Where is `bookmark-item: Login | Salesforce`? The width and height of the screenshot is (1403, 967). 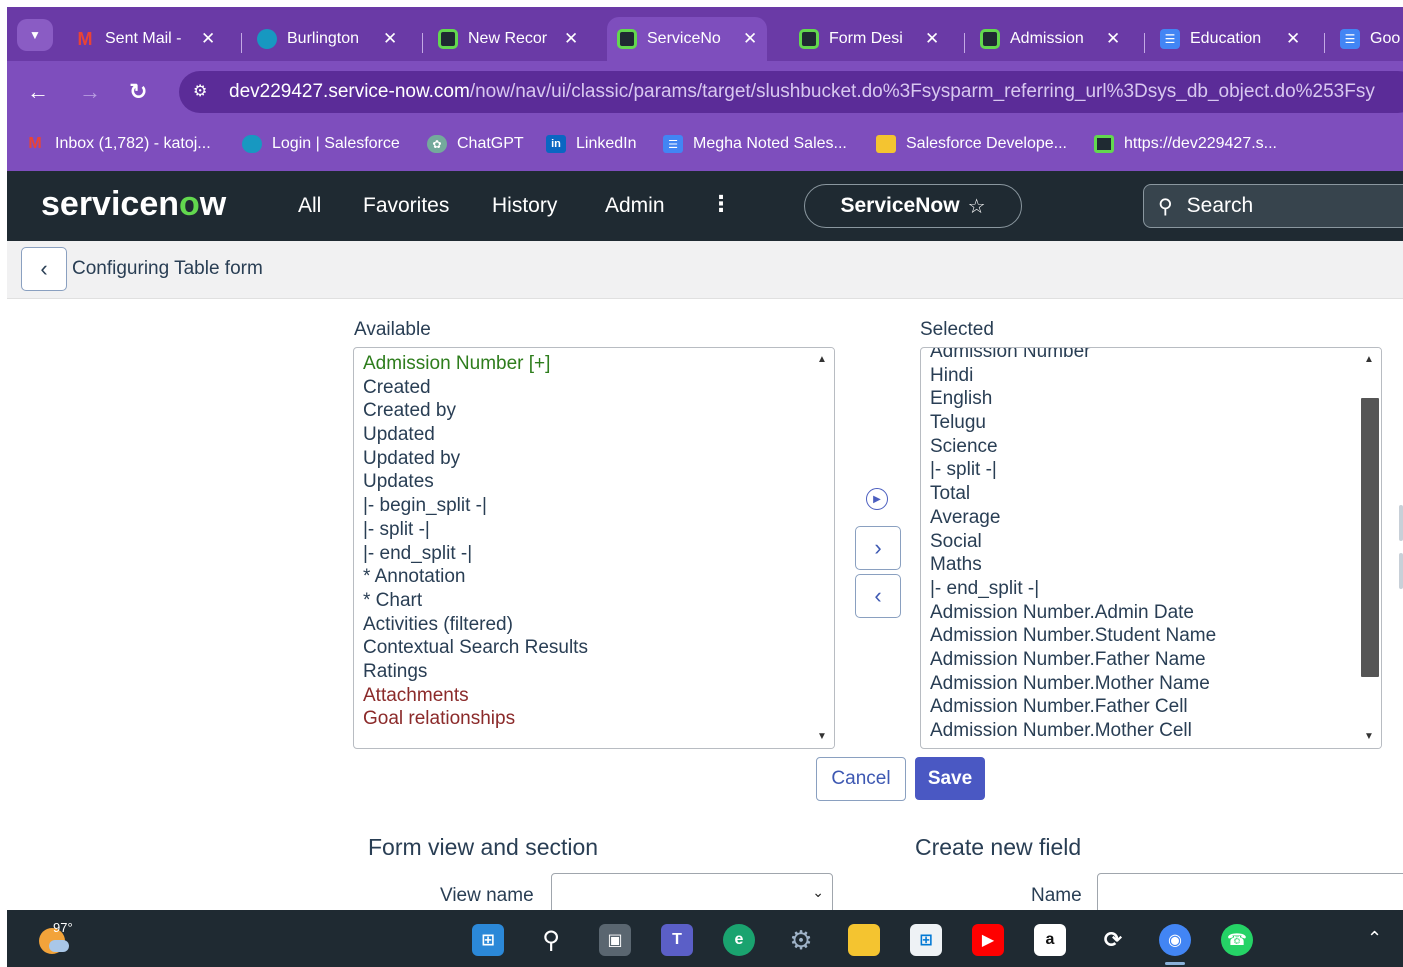 bookmark-item: Login | Salesforce is located at coordinates (321, 144).